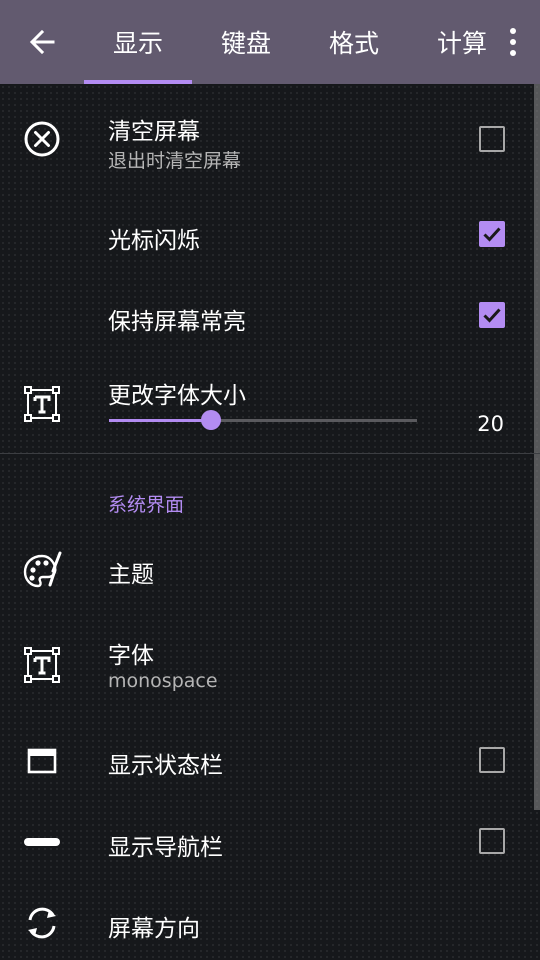  Describe the element at coordinates (146, 505) in the screenshot. I see `section-header-system-ui: 系统界面` at that location.